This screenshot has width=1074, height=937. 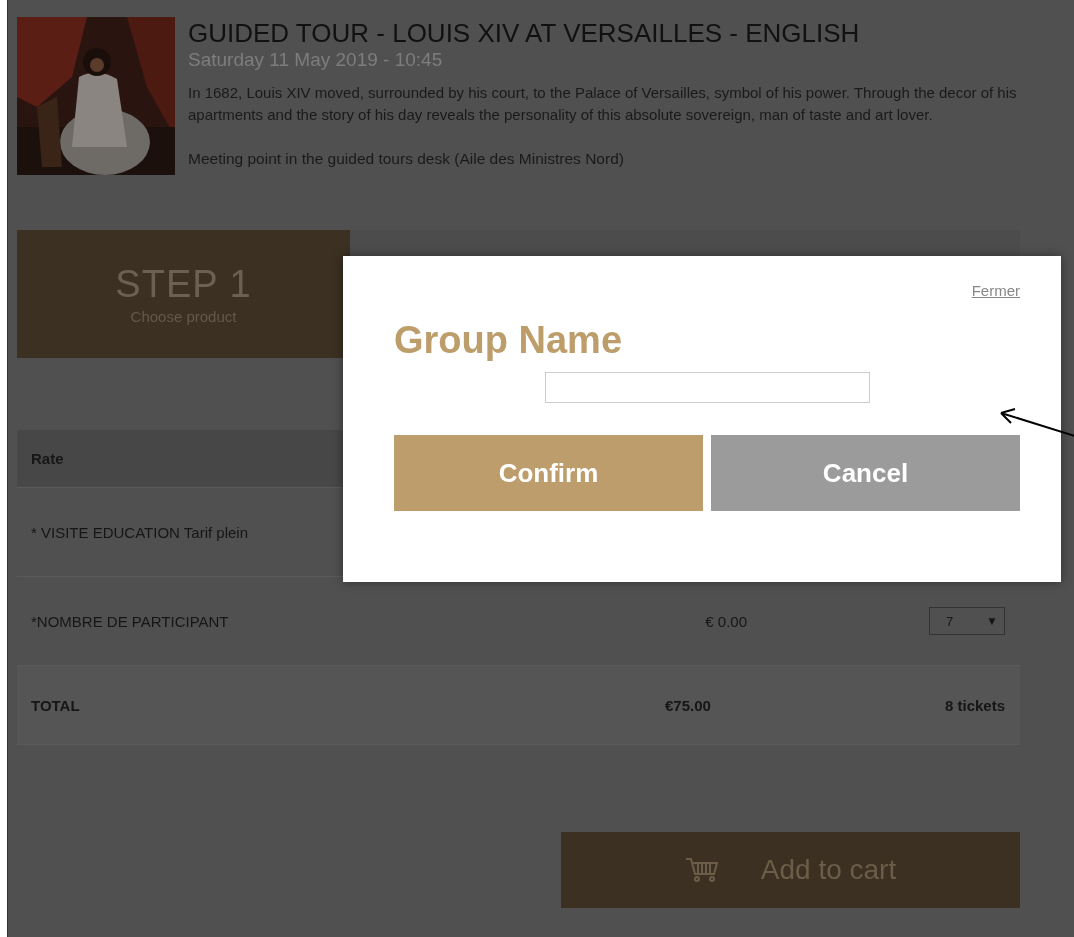 I want to click on confirm-button: Confirm, so click(x=548, y=473).